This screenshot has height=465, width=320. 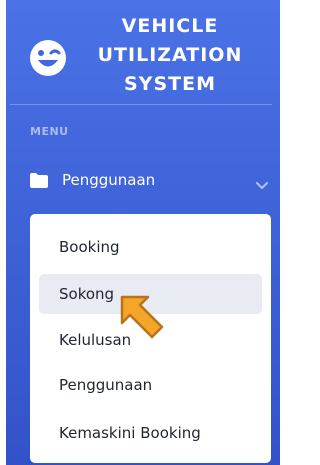 What do you see at coordinates (262, 182) in the screenshot?
I see `chevron-down-icon` at bounding box center [262, 182].